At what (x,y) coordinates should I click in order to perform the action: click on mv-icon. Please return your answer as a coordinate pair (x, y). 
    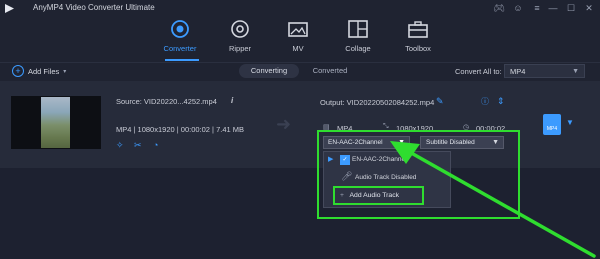
    Looking at the image, I should click on (298, 29).